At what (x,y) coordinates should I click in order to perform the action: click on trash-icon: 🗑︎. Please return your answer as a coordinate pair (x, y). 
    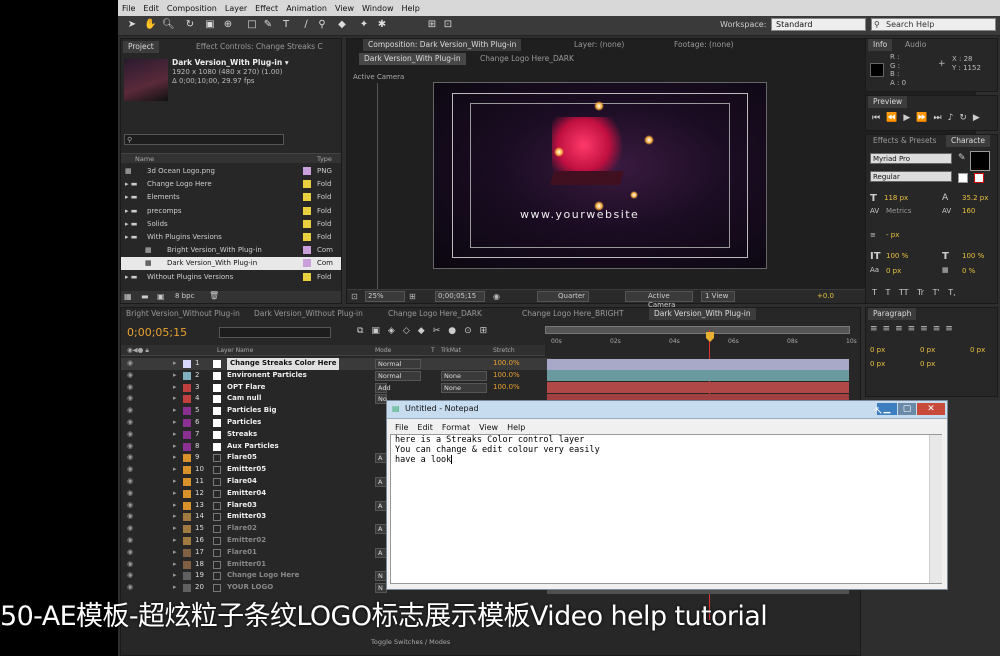
    Looking at the image, I should click on (214, 295).